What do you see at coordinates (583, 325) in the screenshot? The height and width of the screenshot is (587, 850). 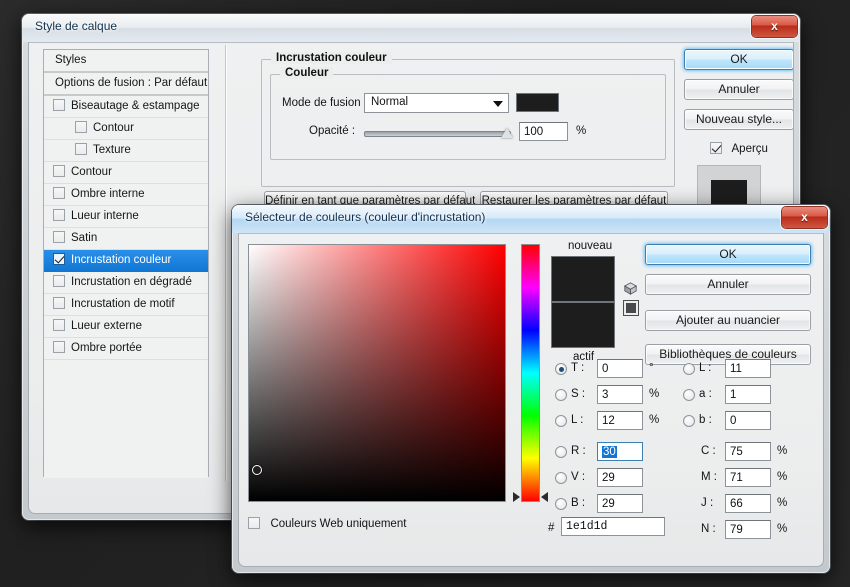 I see `current-color-swatch` at bounding box center [583, 325].